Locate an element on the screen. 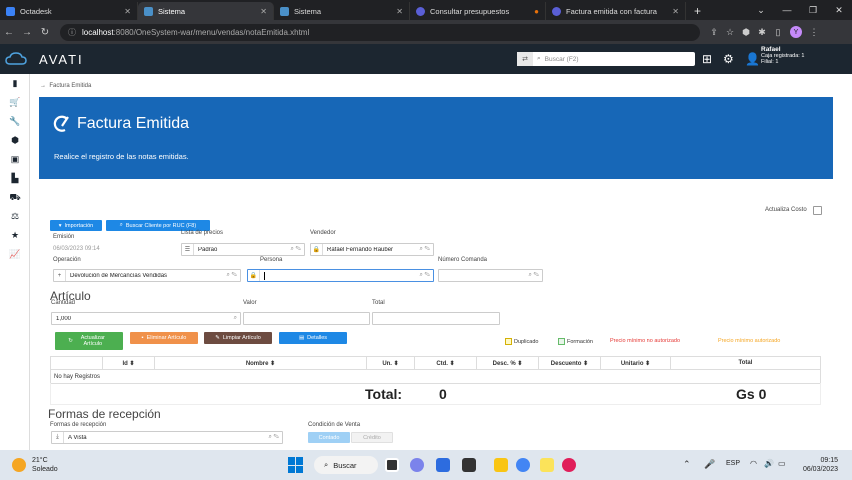 This screenshot has height=480, width=852. sidebar-money-icon: ▣ is located at coordinates (15, 159).